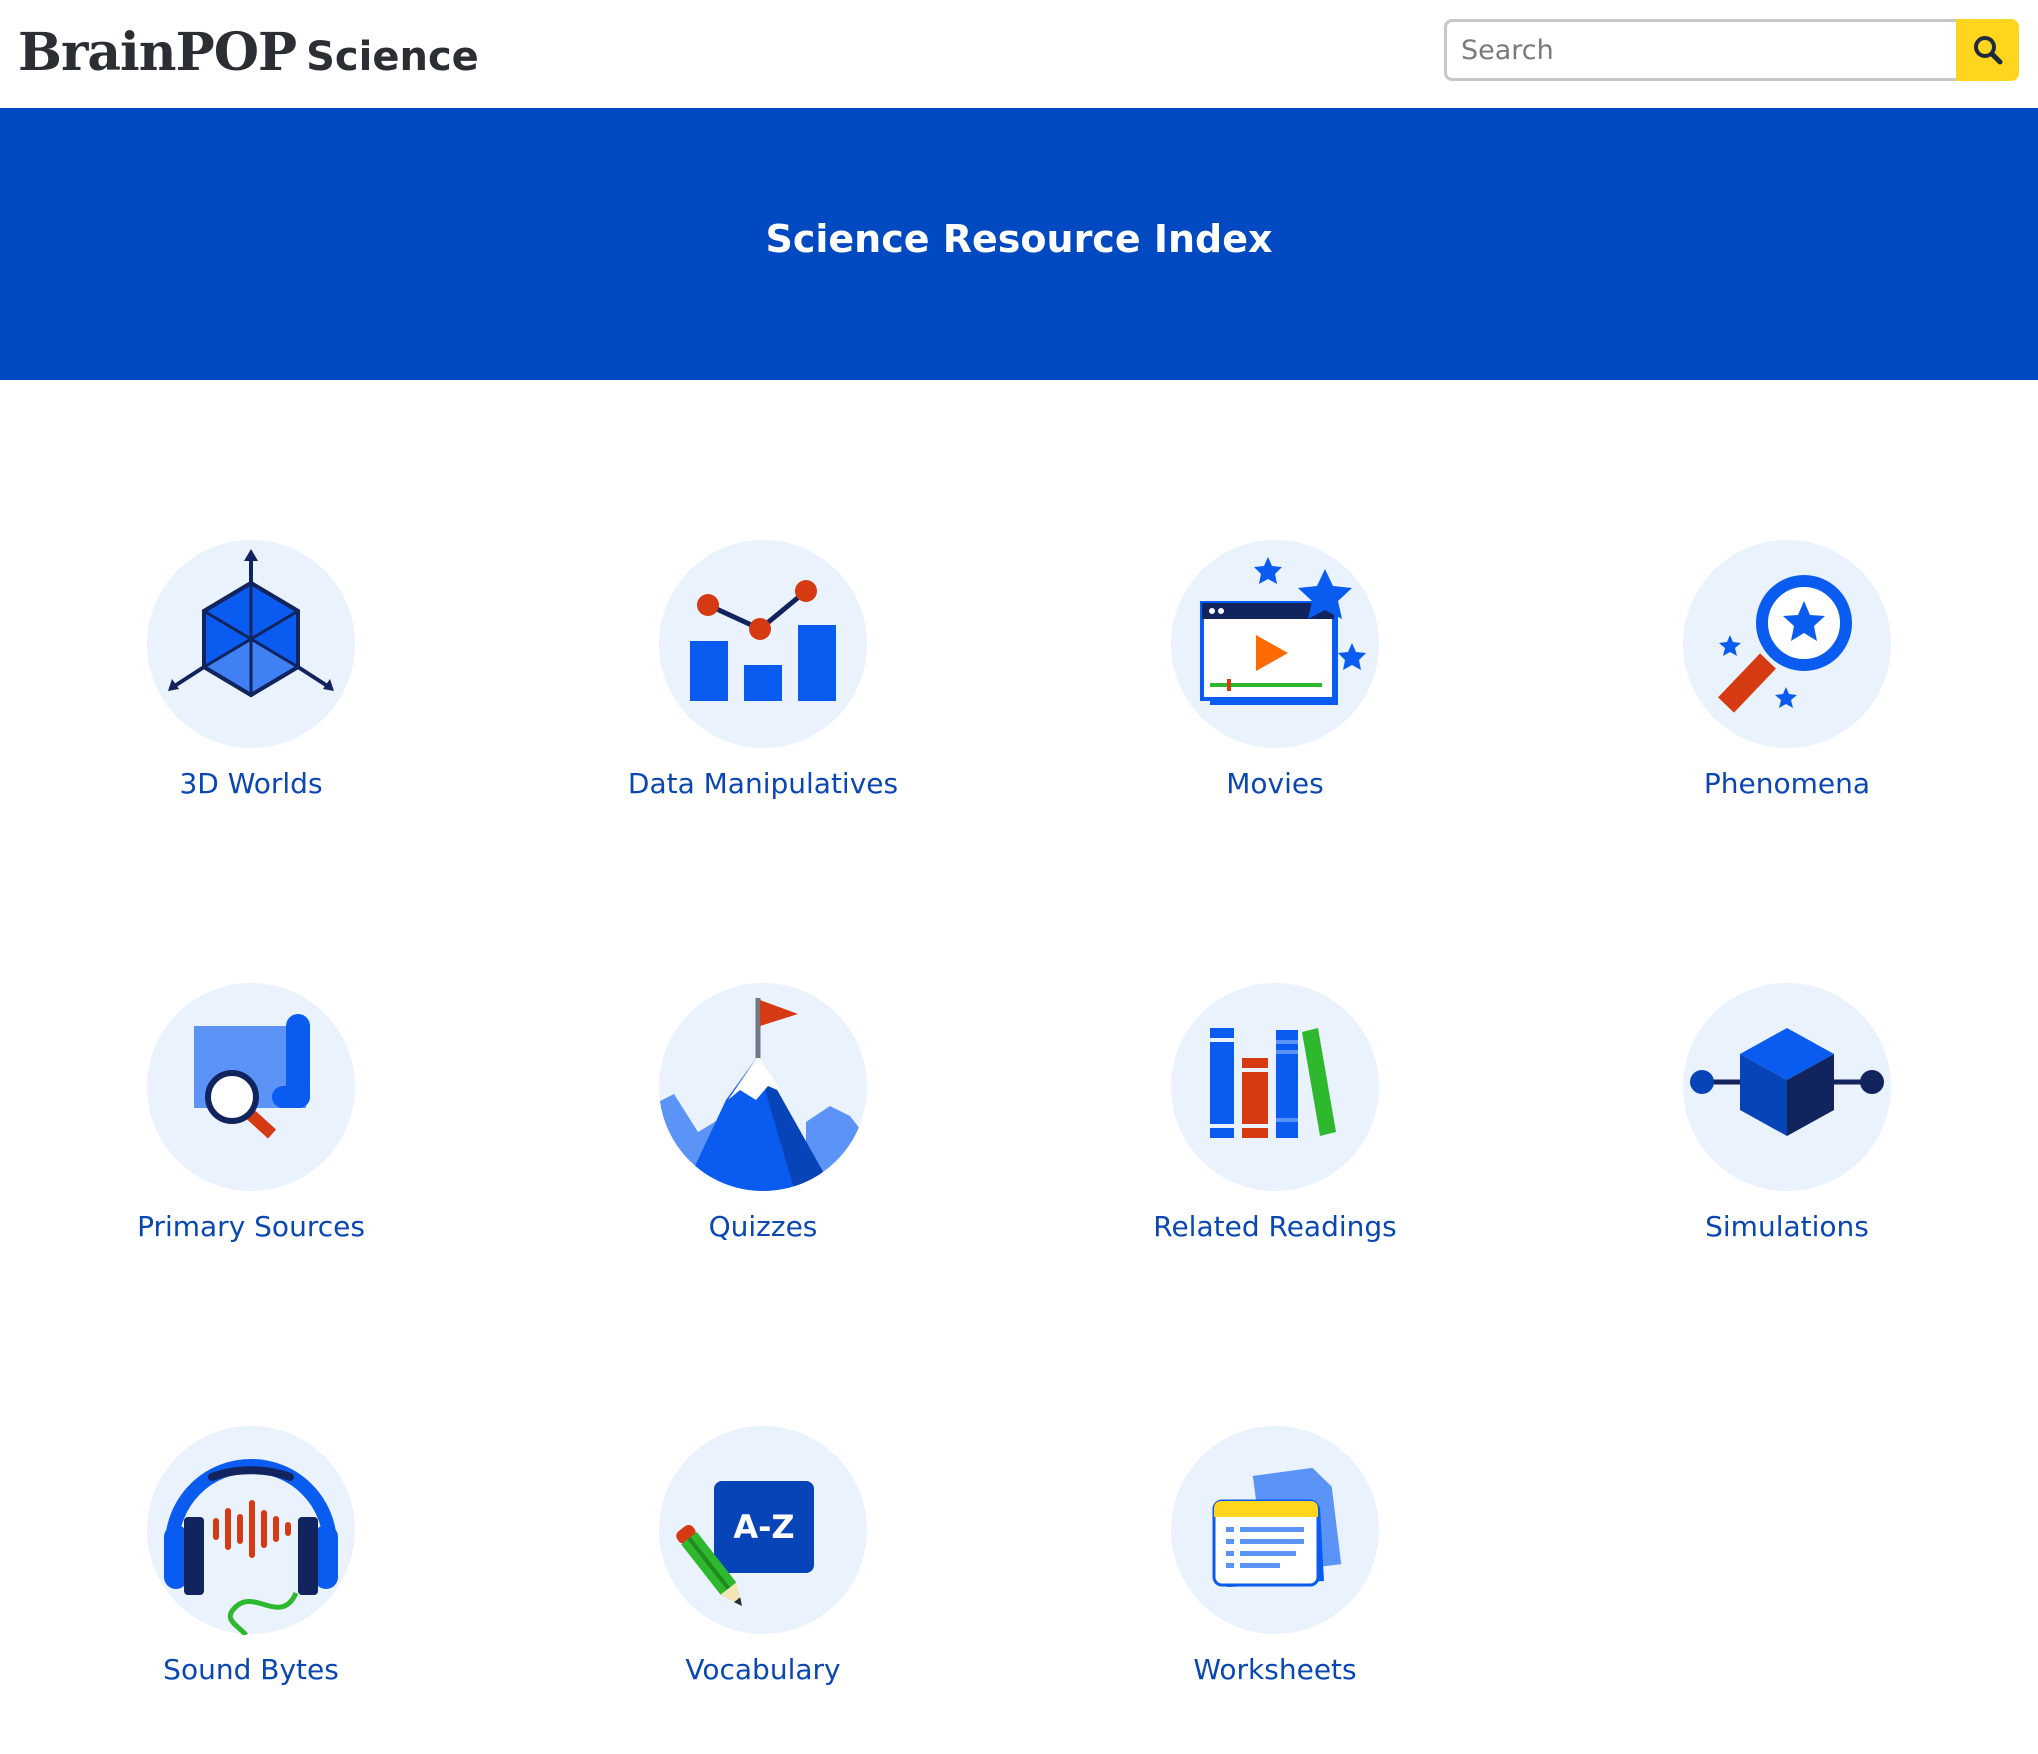 This screenshot has height=1754, width=2038. I want to click on page-title: Science Resource Index, so click(1019, 239).